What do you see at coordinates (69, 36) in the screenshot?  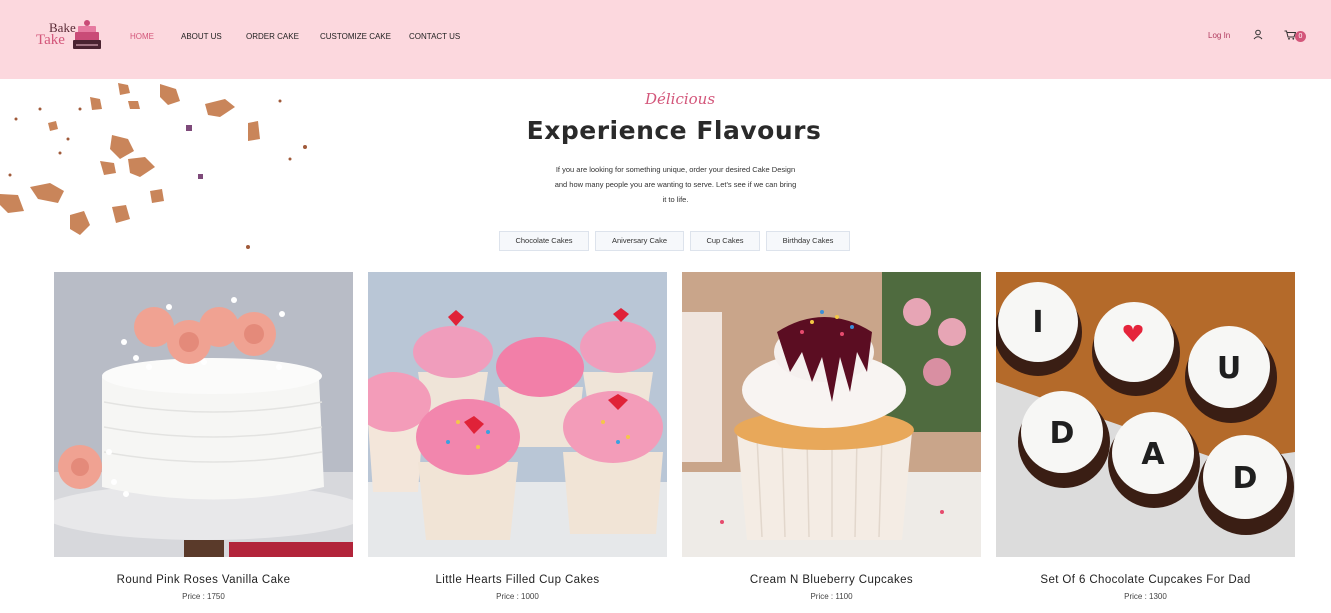 I see `brand-logo: Bake Take` at bounding box center [69, 36].